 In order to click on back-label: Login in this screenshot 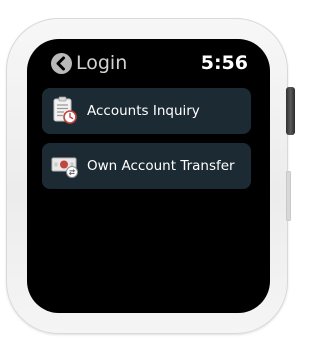, I will do `click(102, 63)`.